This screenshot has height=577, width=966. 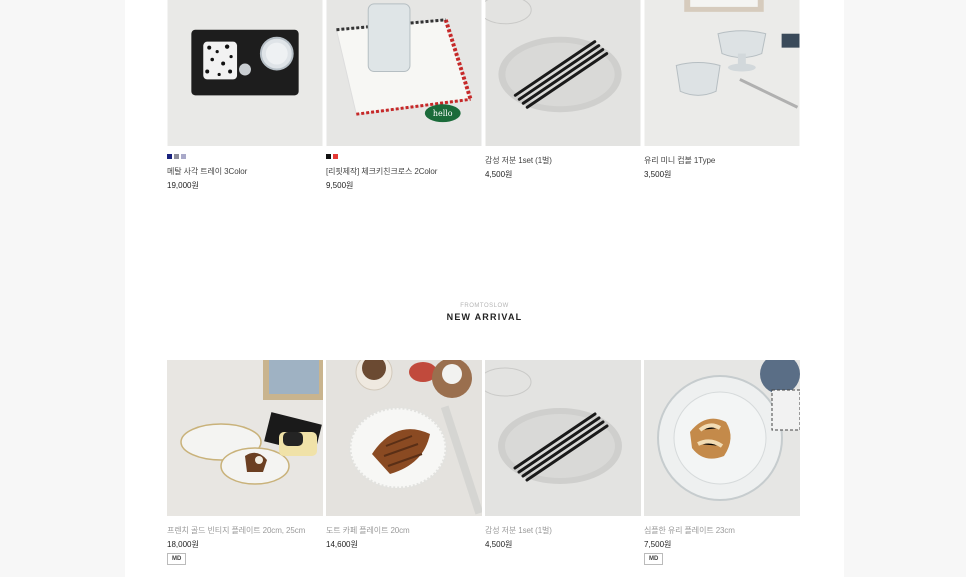 What do you see at coordinates (183, 156) in the screenshot?
I see `swatch-lilac` at bounding box center [183, 156].